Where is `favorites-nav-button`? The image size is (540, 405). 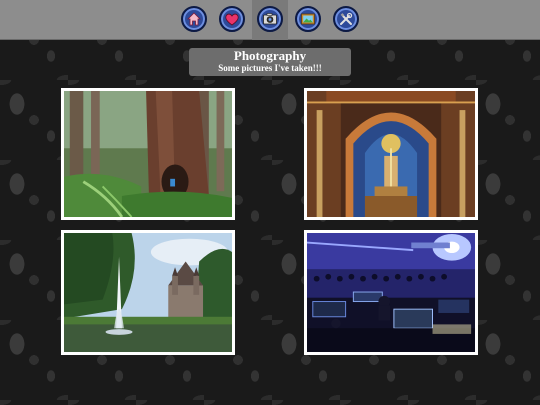 favorites-nav-button is located at coordinates (232, 19).